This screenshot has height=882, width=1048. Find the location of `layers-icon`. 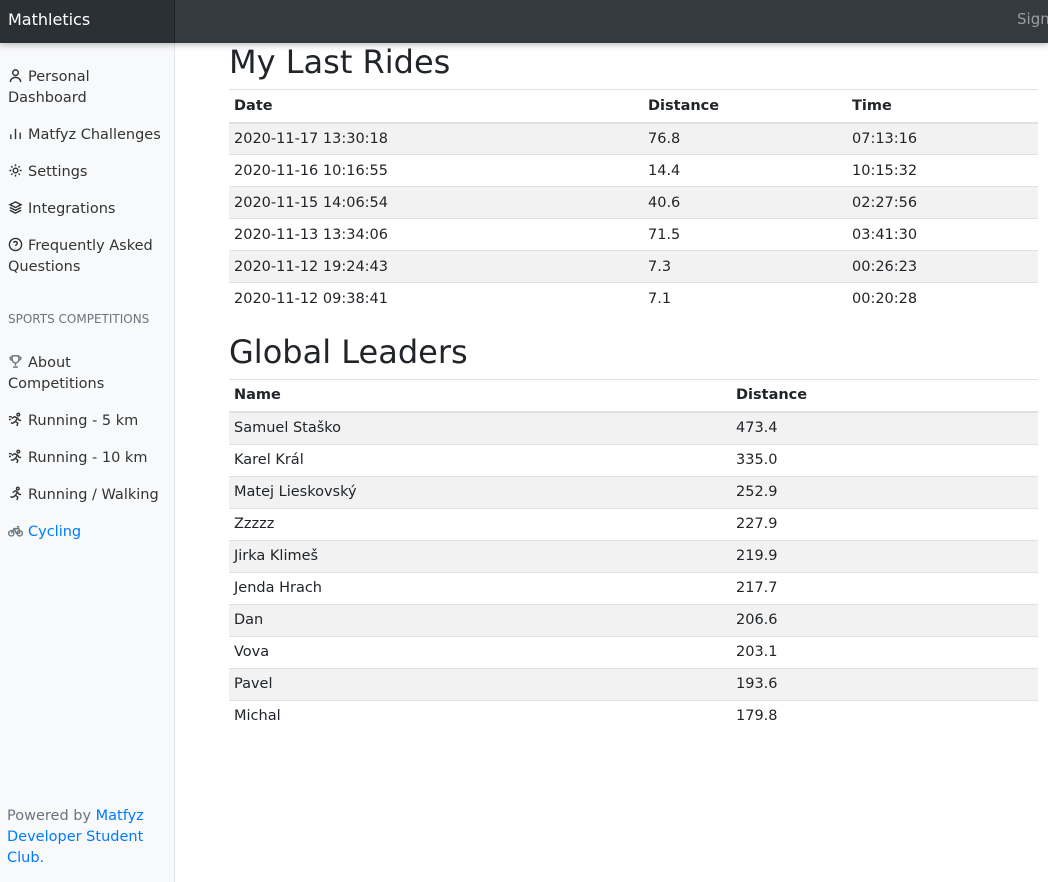

layers-icon is located at coordinates (15, 207).